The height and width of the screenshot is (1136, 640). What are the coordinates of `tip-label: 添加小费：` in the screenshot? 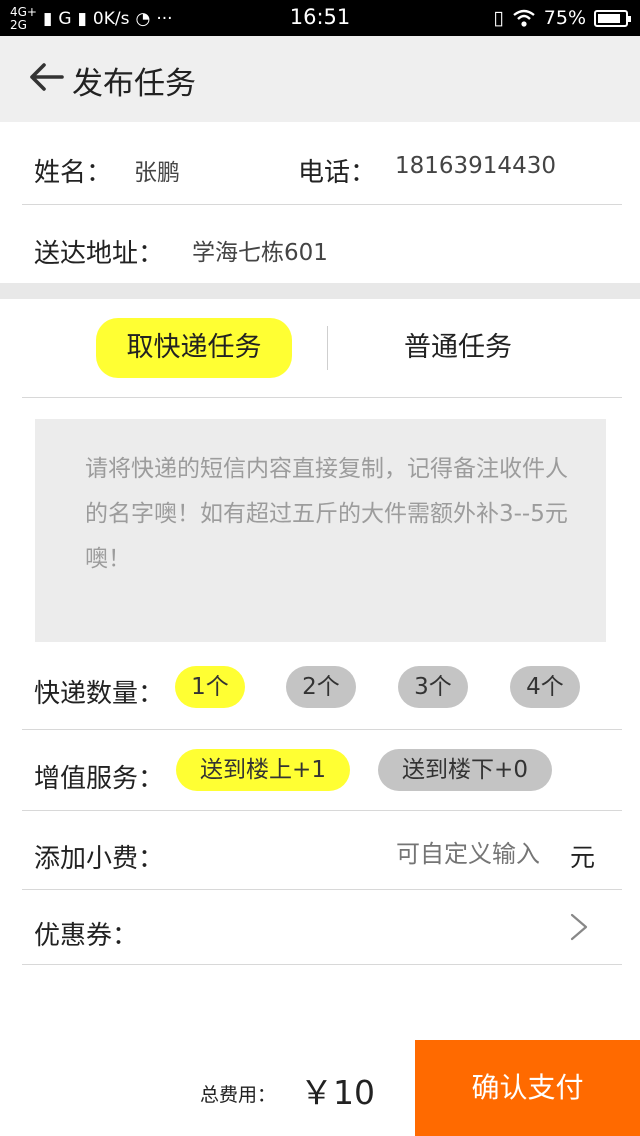 It's located at (99, 859).